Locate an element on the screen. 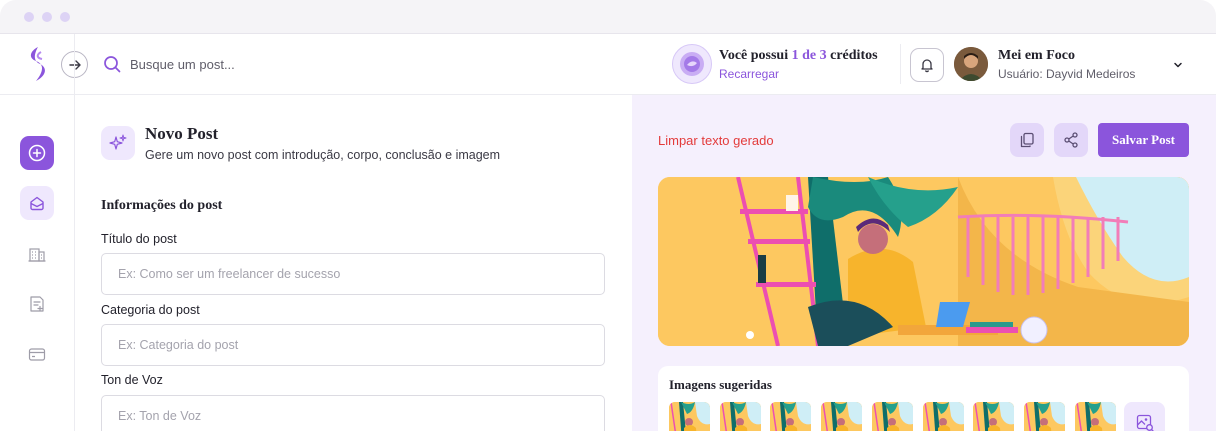  clear-generated-text-button: Limpar texto gerado is located at coordinates (716, 140).